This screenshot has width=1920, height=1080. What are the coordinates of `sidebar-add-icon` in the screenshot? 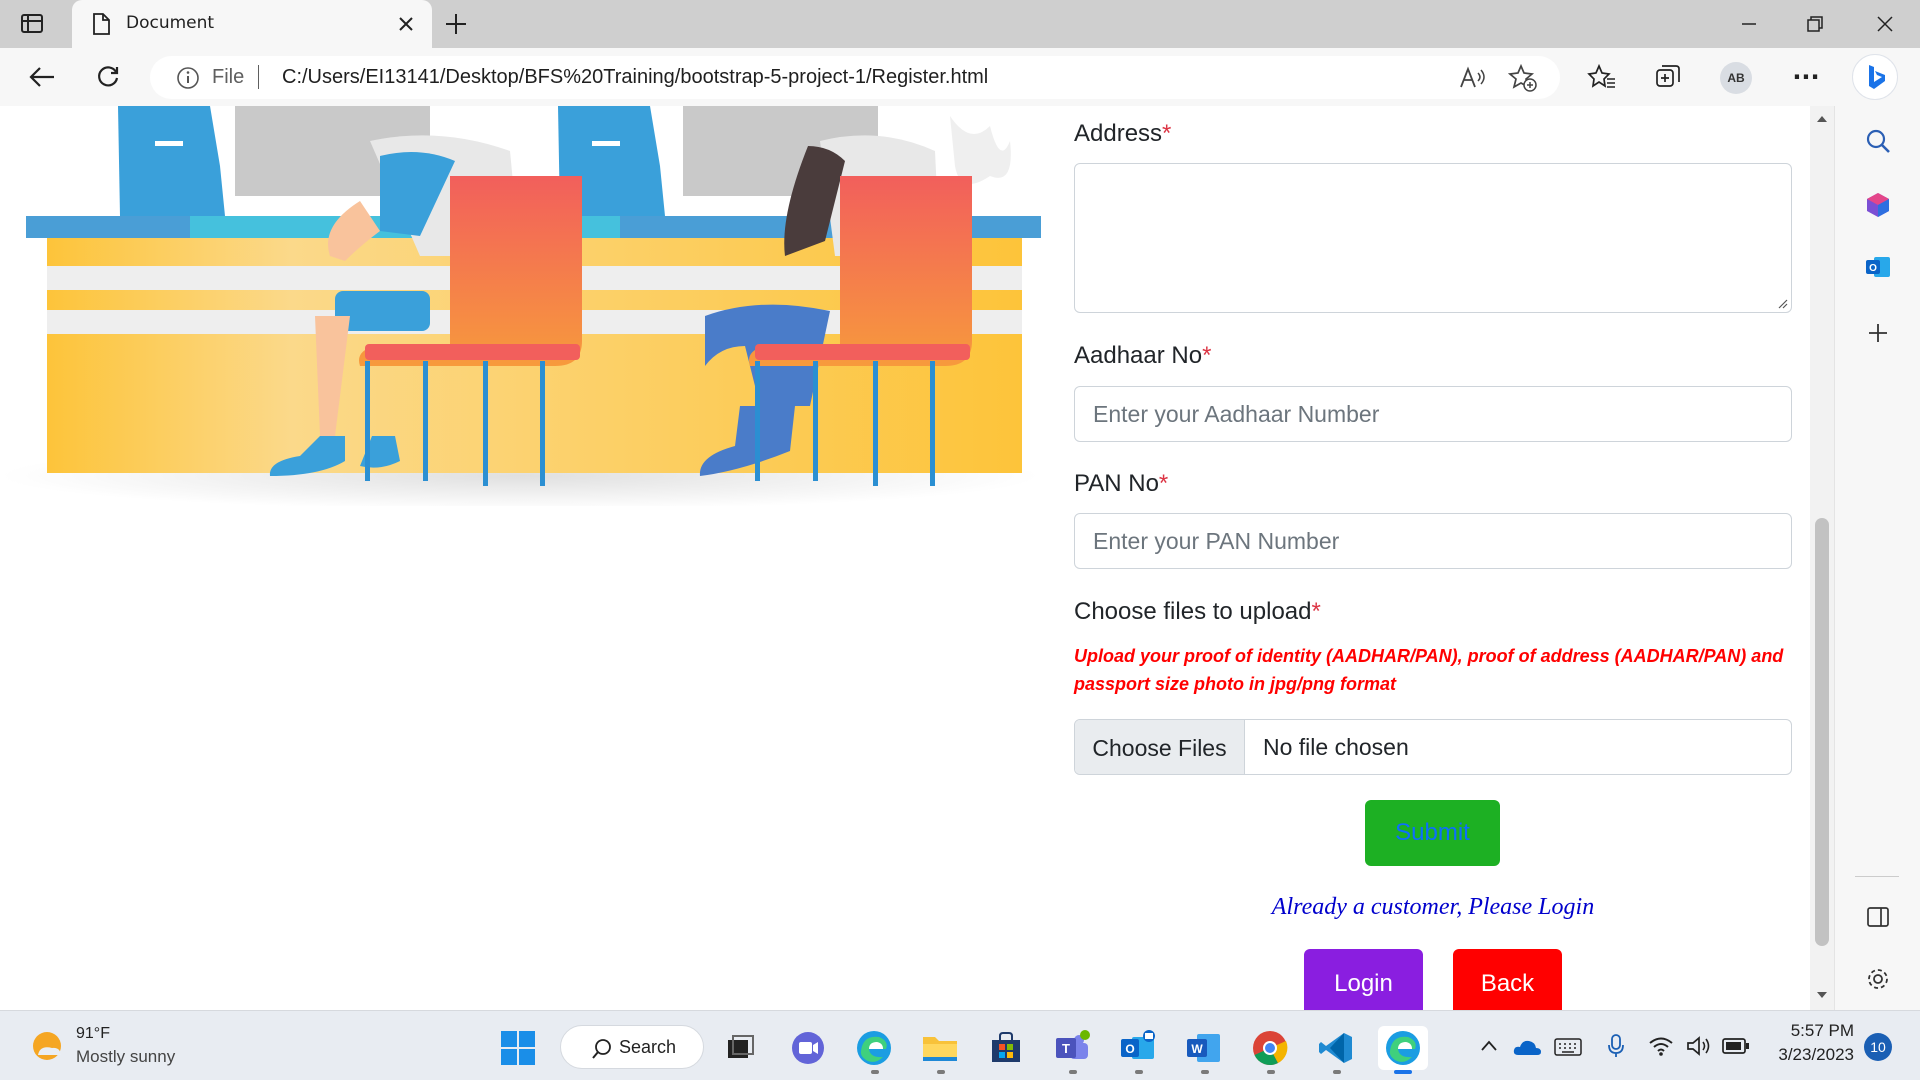 It's located at (1878, 333).